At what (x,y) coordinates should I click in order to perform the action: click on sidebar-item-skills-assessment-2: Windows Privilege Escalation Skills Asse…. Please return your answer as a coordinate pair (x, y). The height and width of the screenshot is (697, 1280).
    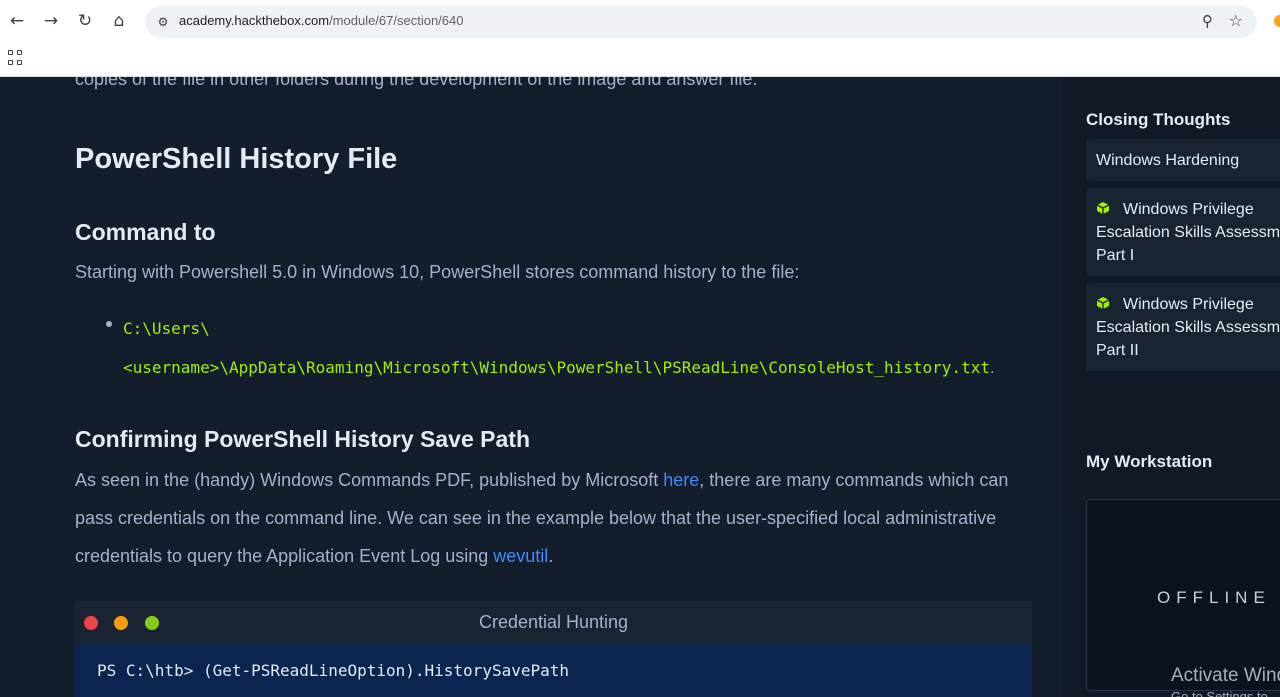
    Looking at the image, I should click on (1183, 327).